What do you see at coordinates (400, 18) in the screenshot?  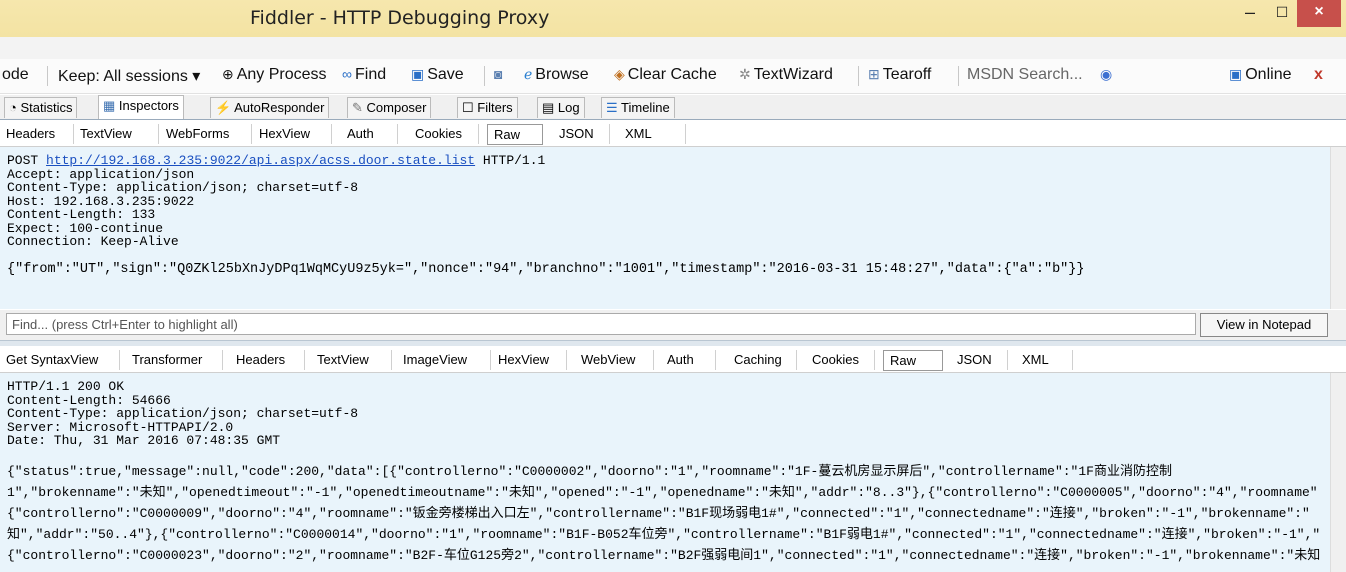 I see `window-title: Fiddler - HTTP Debugging Proxy` at bounding box center [400, 18].